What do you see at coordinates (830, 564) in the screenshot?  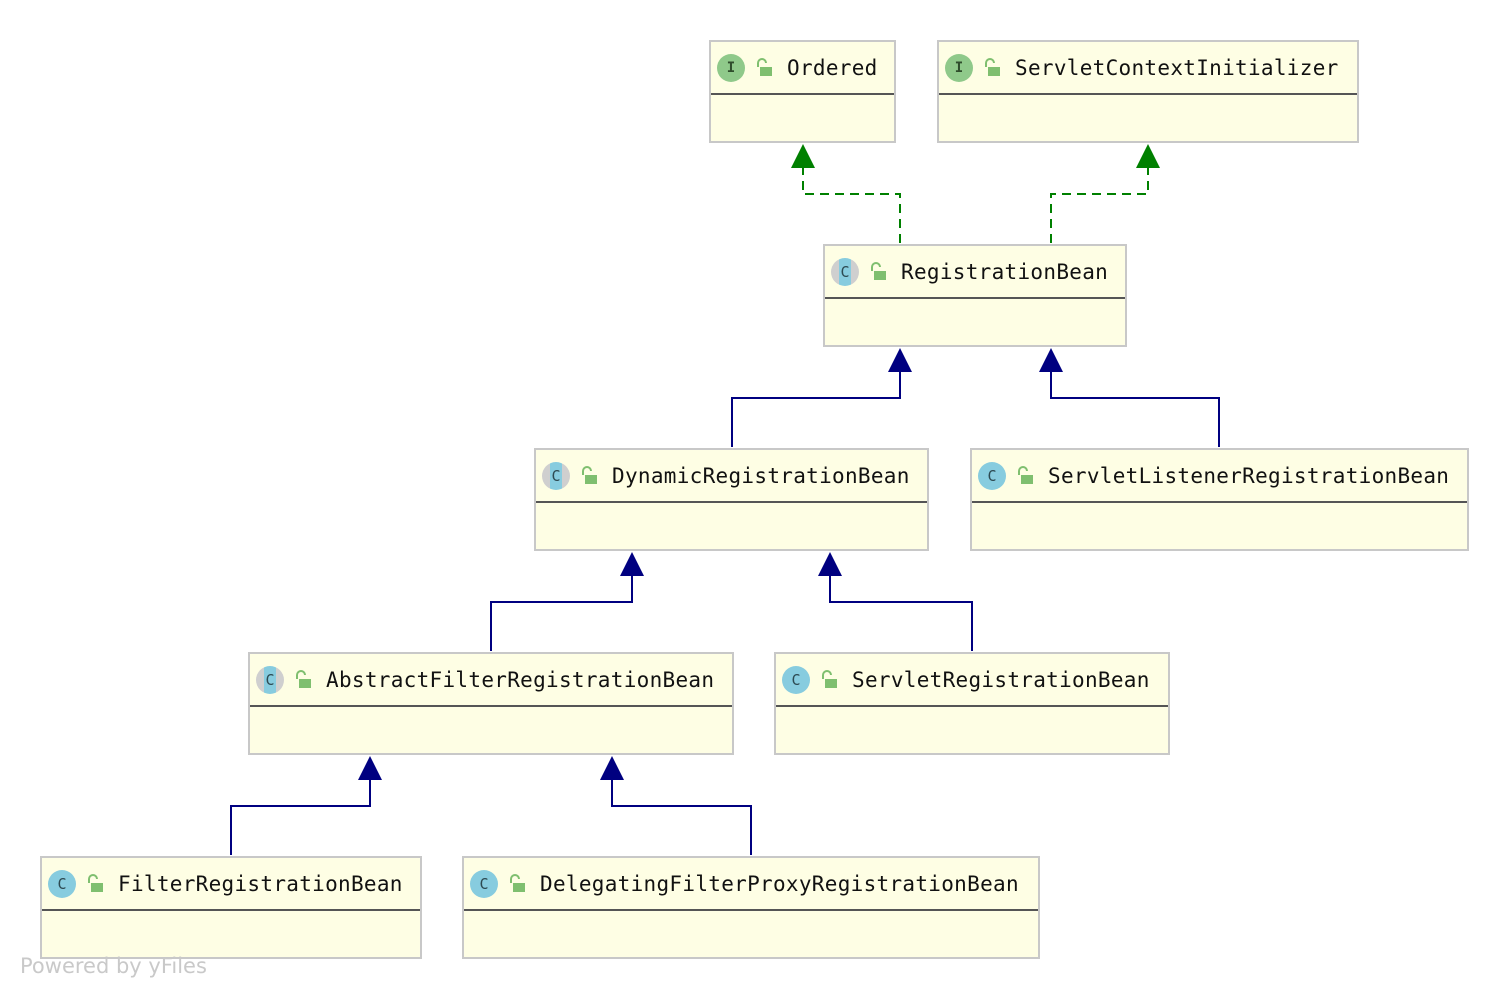 I see `arrowhead-dynamic-registration-bean-right` at bounding box center [830, 564].